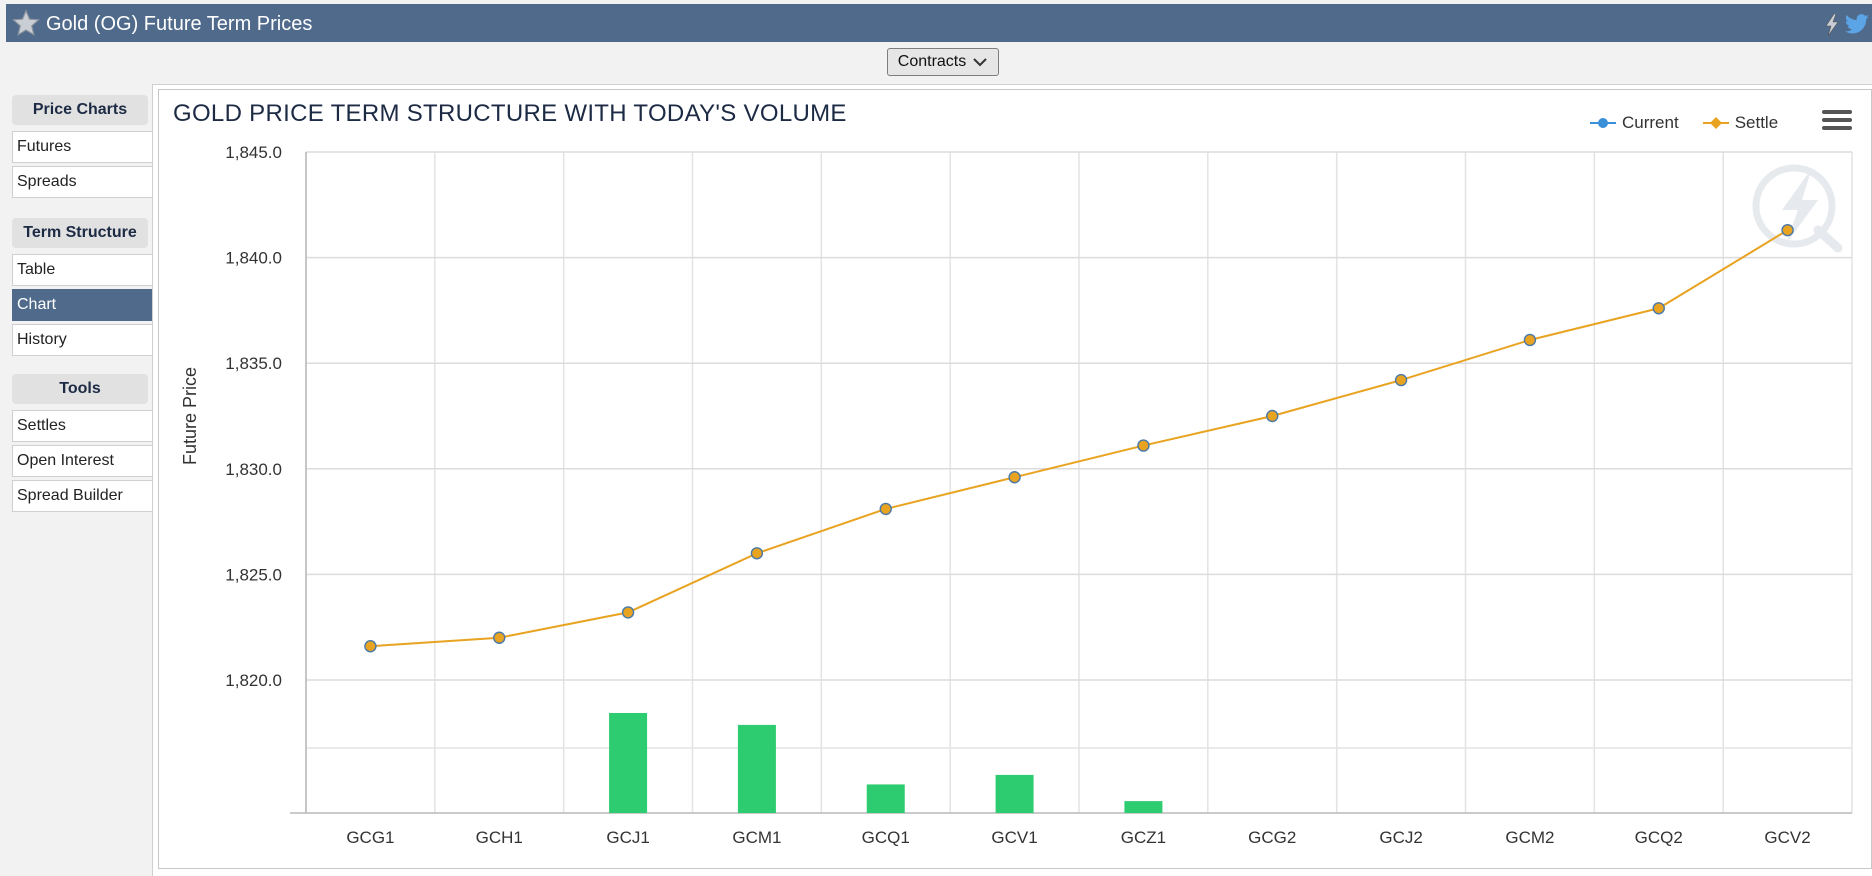 The width and height of the screenshot is (1872, 876). I want to click on chart-menu-icon, so click(1837, 122).